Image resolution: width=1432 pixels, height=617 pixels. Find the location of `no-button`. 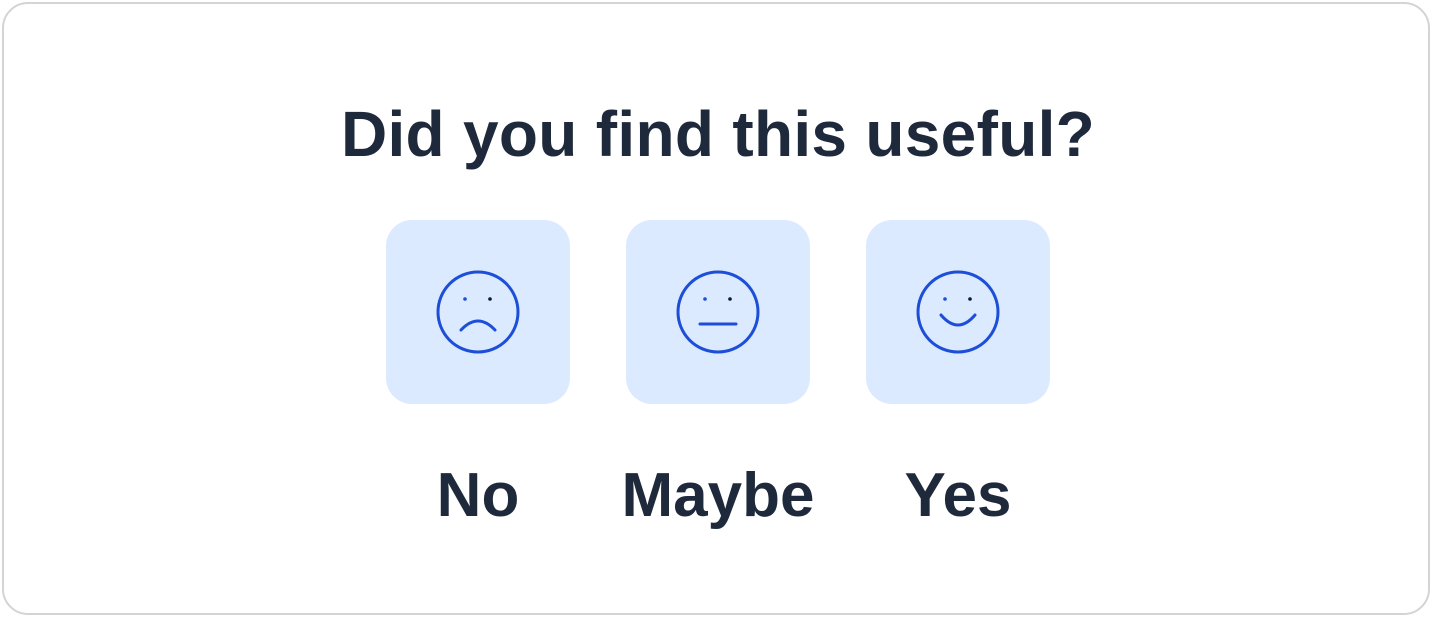

no-button is located at coordinates (478, 312).